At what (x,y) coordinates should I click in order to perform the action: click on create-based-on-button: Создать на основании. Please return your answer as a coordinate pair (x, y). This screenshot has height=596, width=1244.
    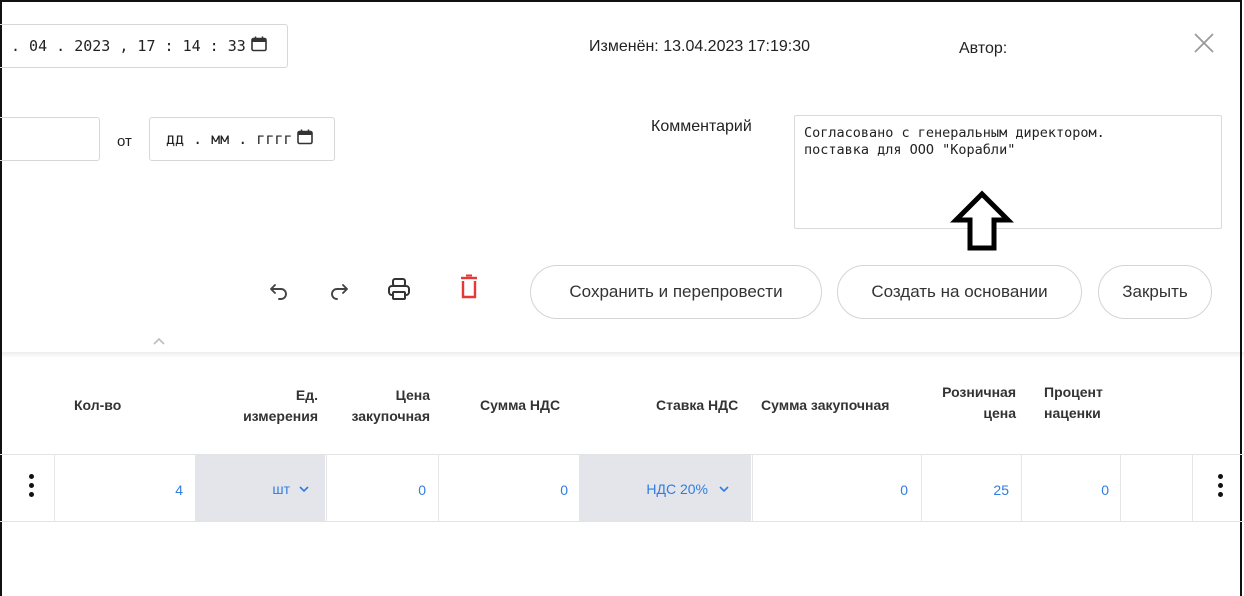
    Looking at the image, I should click on (959, 292).